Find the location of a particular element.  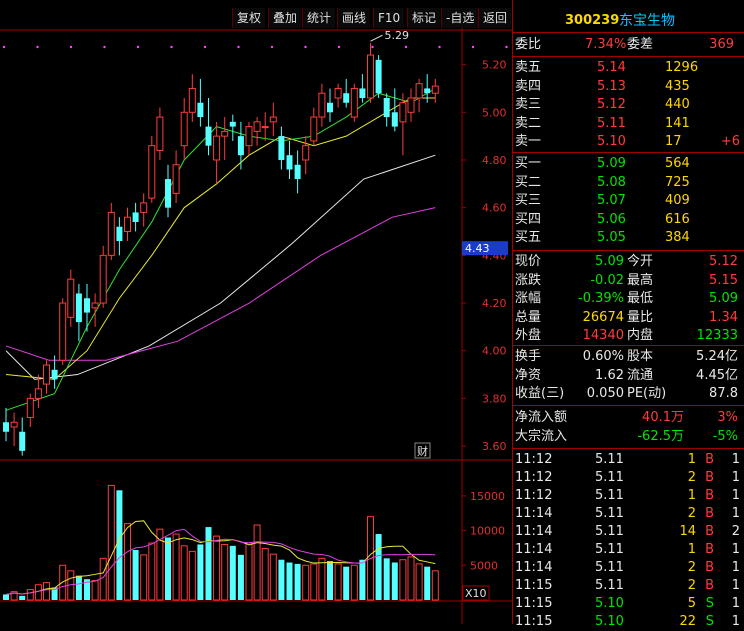

price-tick-label: 5.00 is located at coordinates (494, 112).